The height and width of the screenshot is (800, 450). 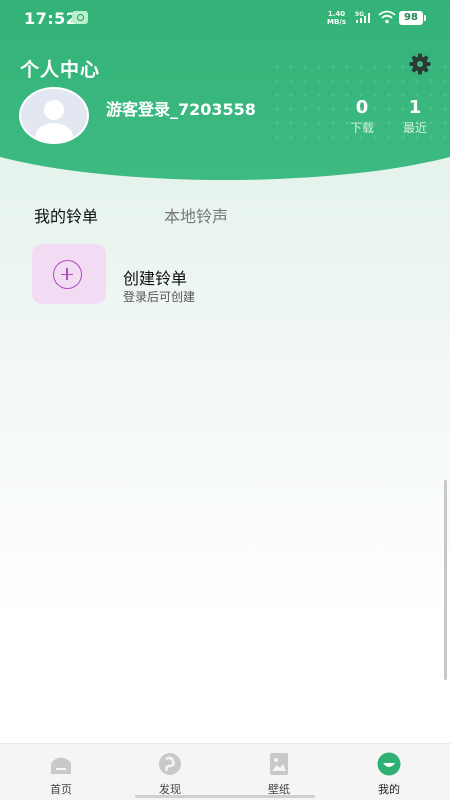 I want to click on nav-home: 首页, so click(x=61, y=772).